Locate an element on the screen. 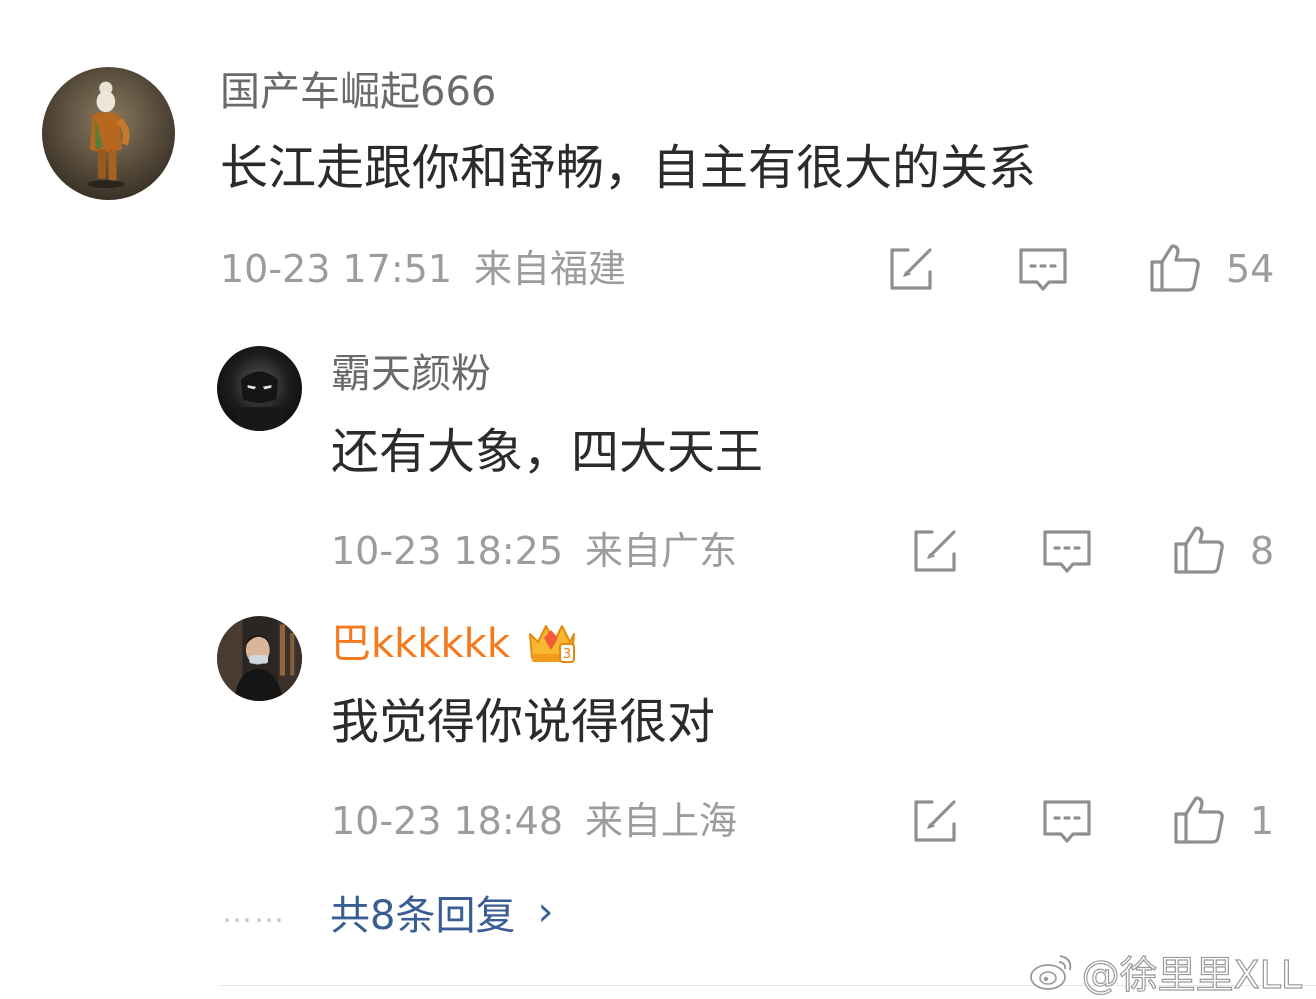  more-replies: …… 共8条回复 › is located at coordinates (387, 912).